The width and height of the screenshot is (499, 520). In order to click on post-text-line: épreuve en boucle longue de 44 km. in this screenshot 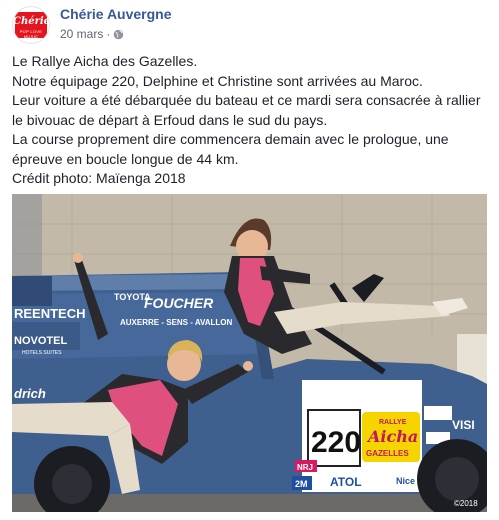, I will do `click(125, 158)`.